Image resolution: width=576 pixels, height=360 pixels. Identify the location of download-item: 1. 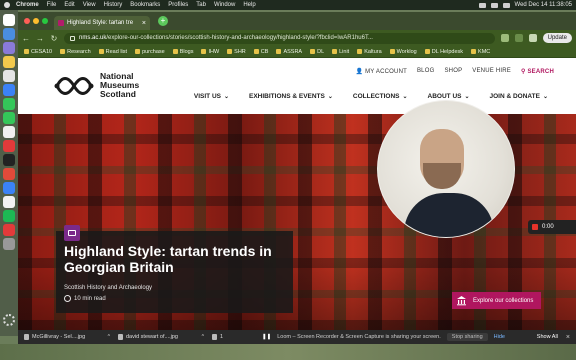
(227, 337).